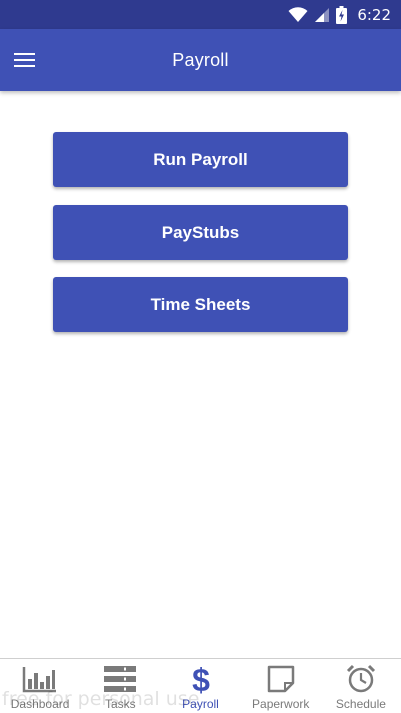 This screenshot has width=401, height=713. I want to click on nav-label-schedule: Schedule, so click(360, 704).